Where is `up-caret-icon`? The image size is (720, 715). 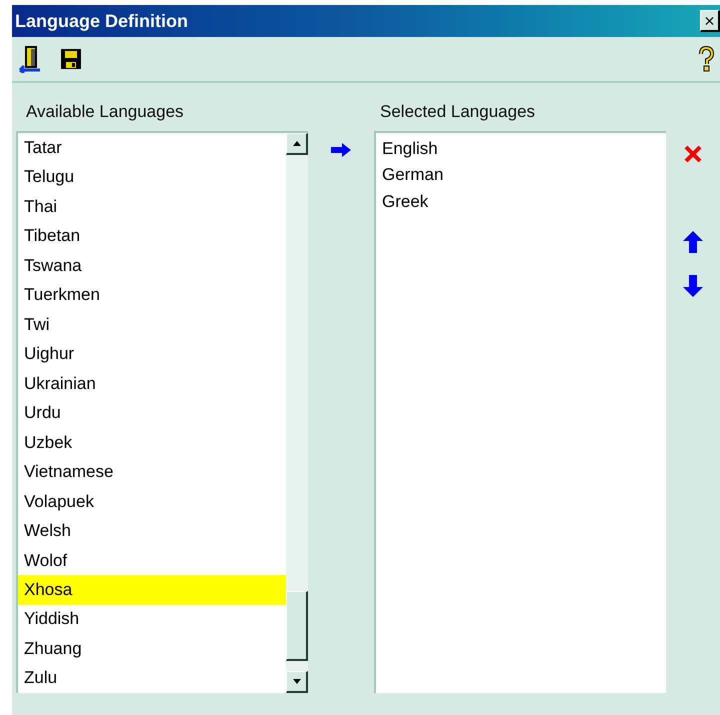 up-caret-icon is located at coordinates (296, 143).